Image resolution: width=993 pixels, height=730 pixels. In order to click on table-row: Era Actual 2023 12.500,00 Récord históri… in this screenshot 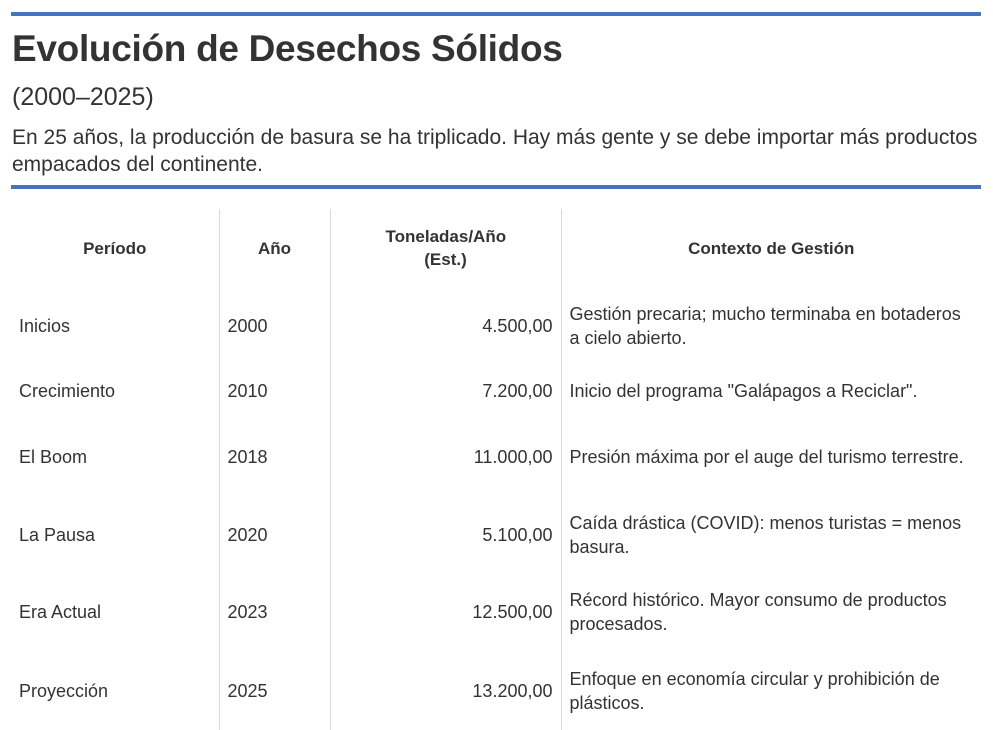, I will do `click(496, 612)`.